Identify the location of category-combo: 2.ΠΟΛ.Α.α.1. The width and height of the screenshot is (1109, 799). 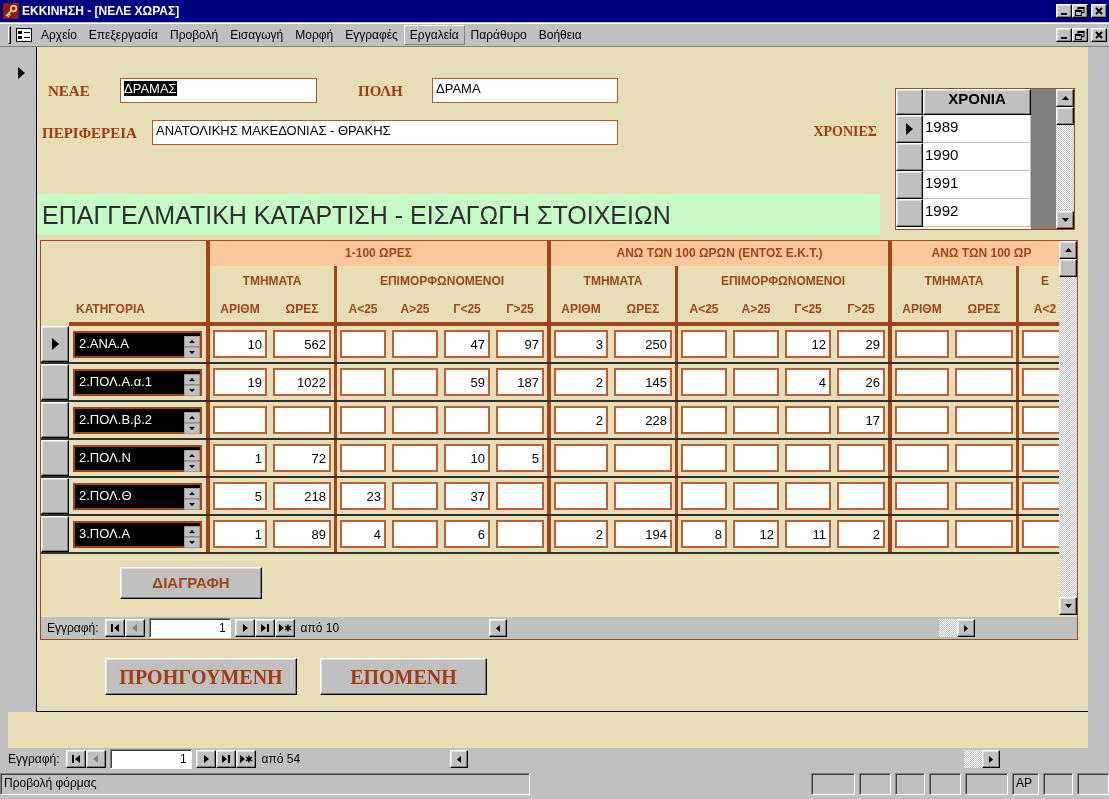
(137, 382).